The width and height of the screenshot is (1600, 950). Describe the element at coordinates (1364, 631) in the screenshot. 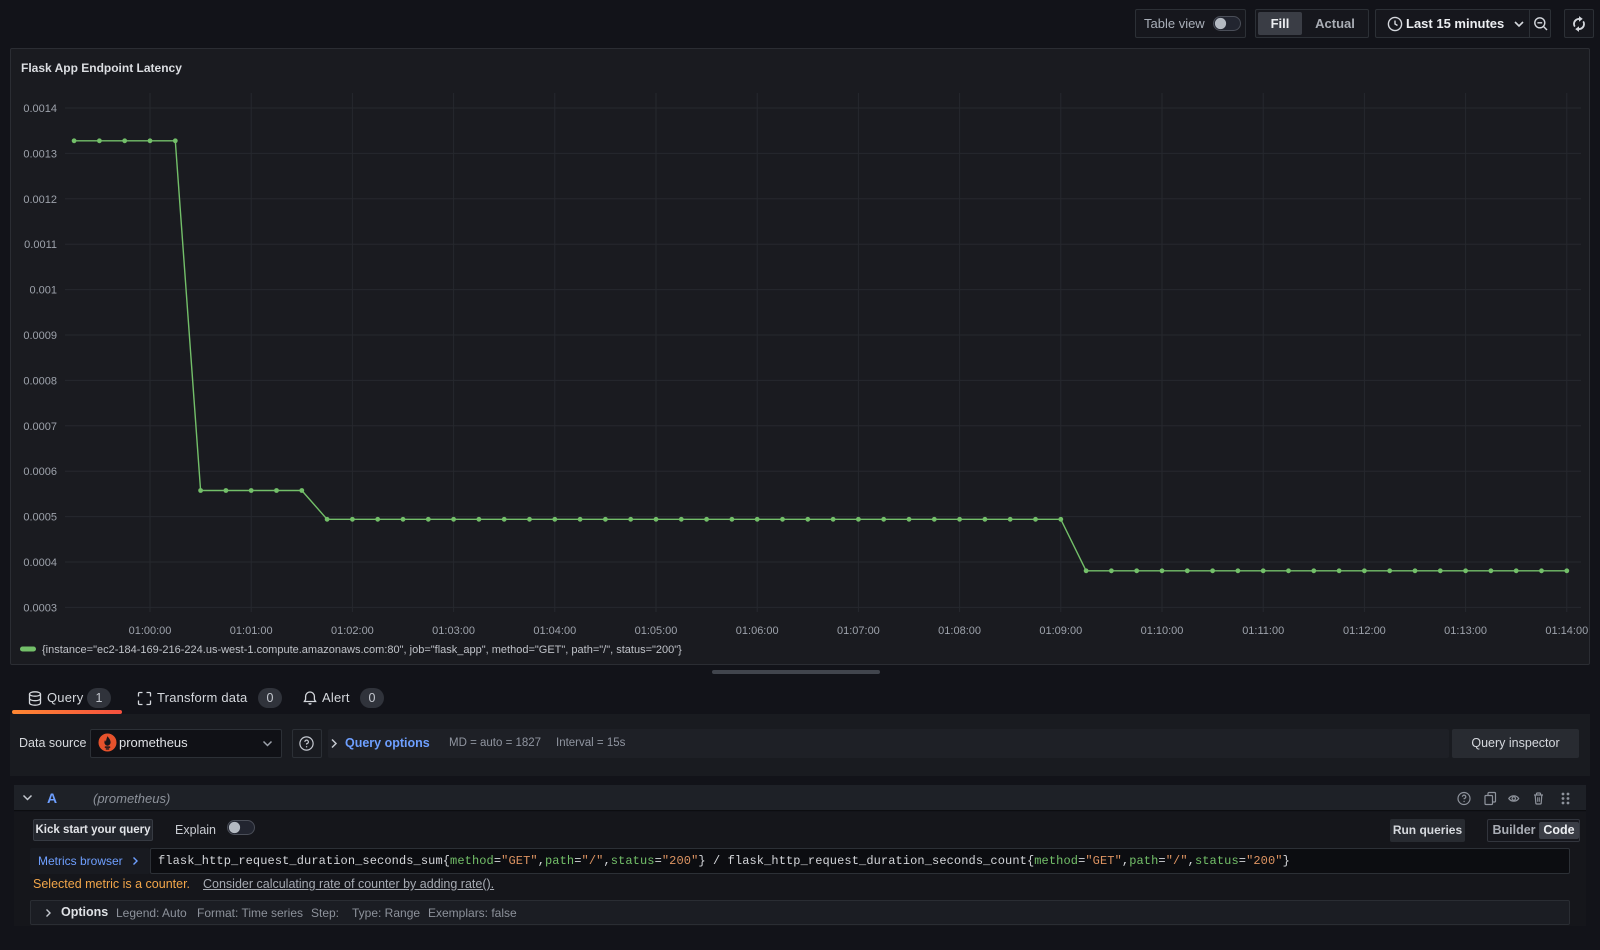

I see `svg-text: 01:12:00` at that location.